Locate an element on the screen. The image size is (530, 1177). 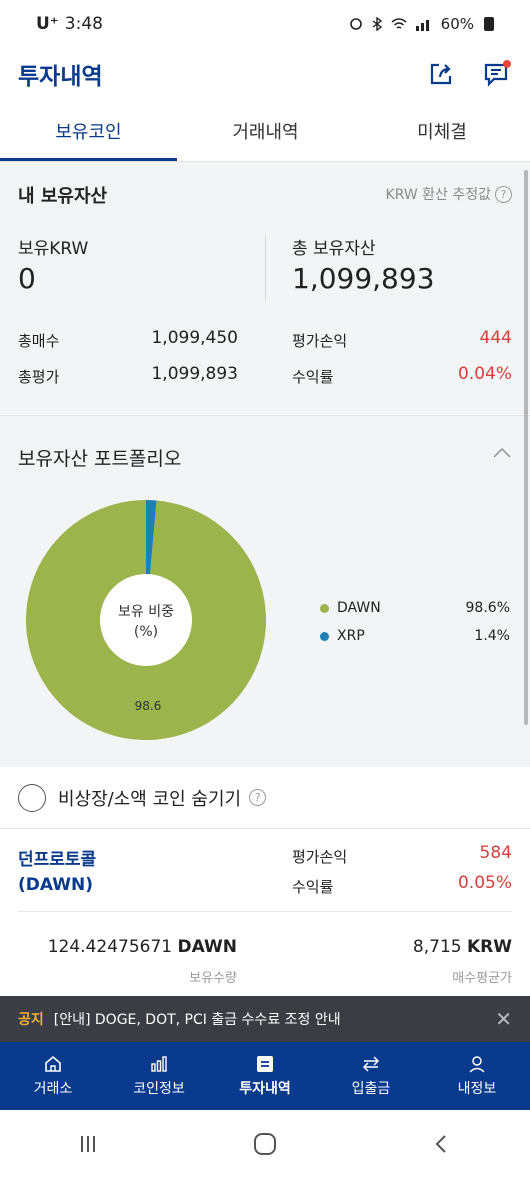
pnl-label: 평가손익 is located at coordinates (320, 341).